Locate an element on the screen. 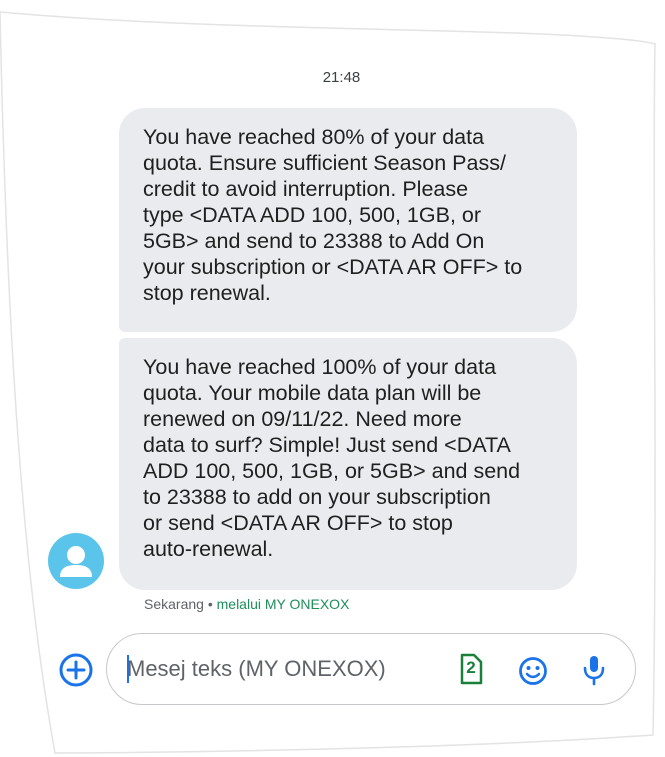 This screenshot has width=665, height=757. person-icon is located at coordinates (76, 561).